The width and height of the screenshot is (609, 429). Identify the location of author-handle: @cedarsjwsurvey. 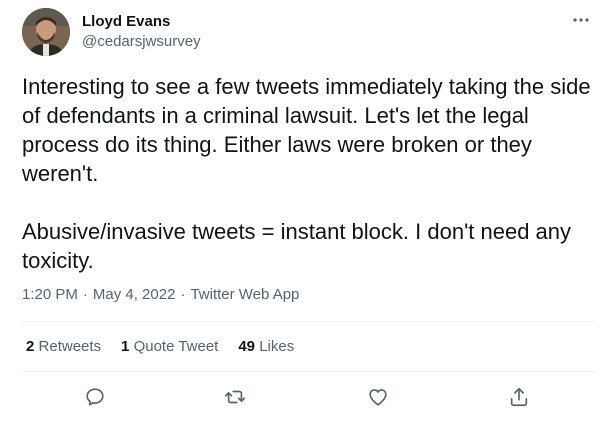
(141, 42).